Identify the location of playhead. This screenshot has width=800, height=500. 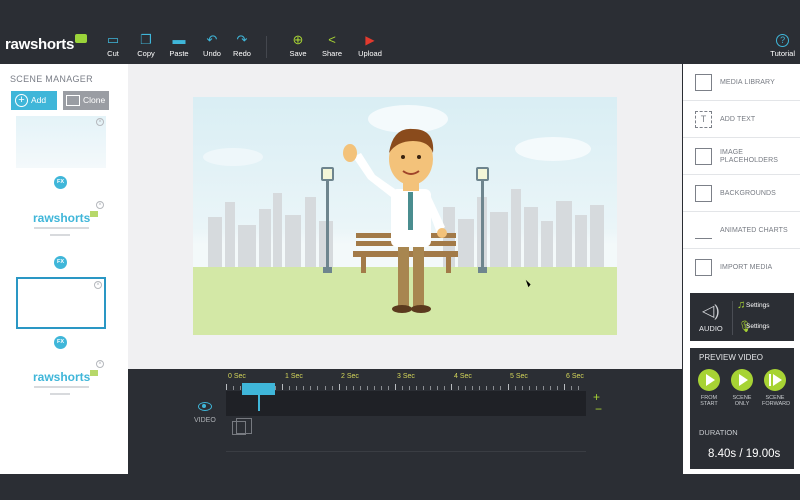
(259, 402).